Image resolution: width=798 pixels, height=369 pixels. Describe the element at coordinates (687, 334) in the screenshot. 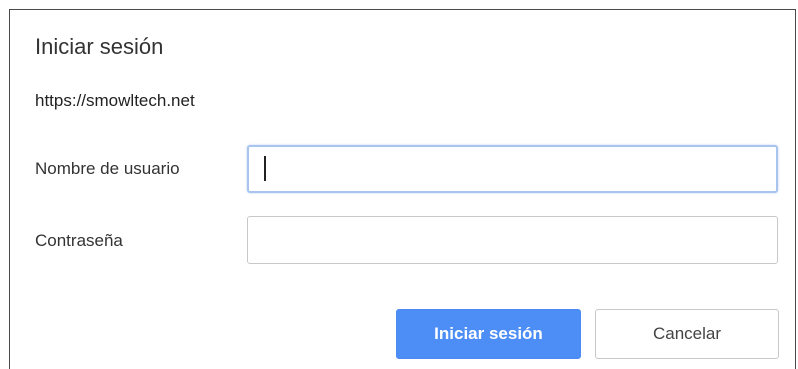

I see `cancel-button: Cancelar` at that location.